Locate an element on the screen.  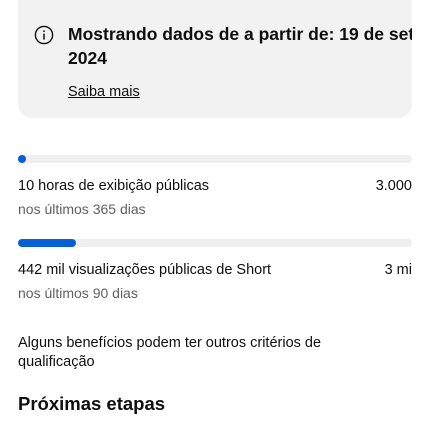
watch-hours-period: nos últimos 365 dias is located at coordinates (82, 209).